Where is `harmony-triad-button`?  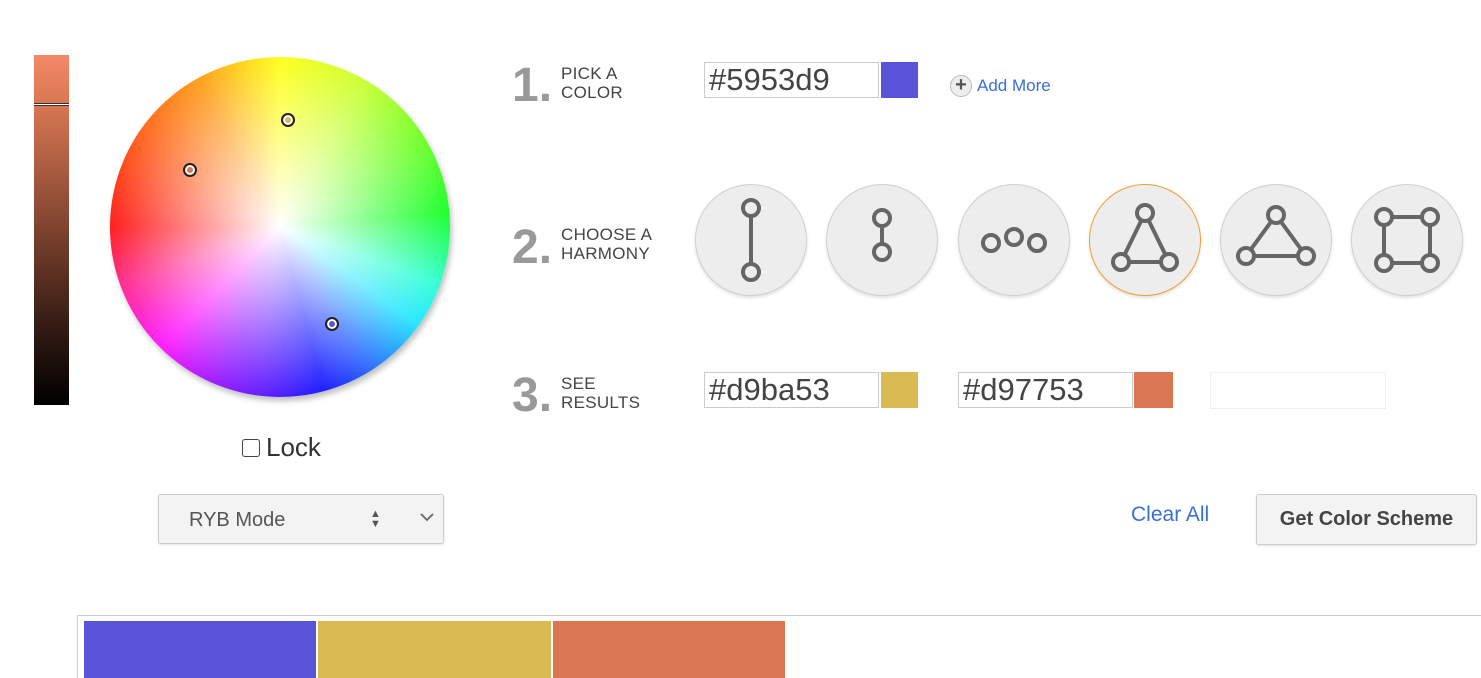
harmony-triad-button is located at coordinates (1145, 240).